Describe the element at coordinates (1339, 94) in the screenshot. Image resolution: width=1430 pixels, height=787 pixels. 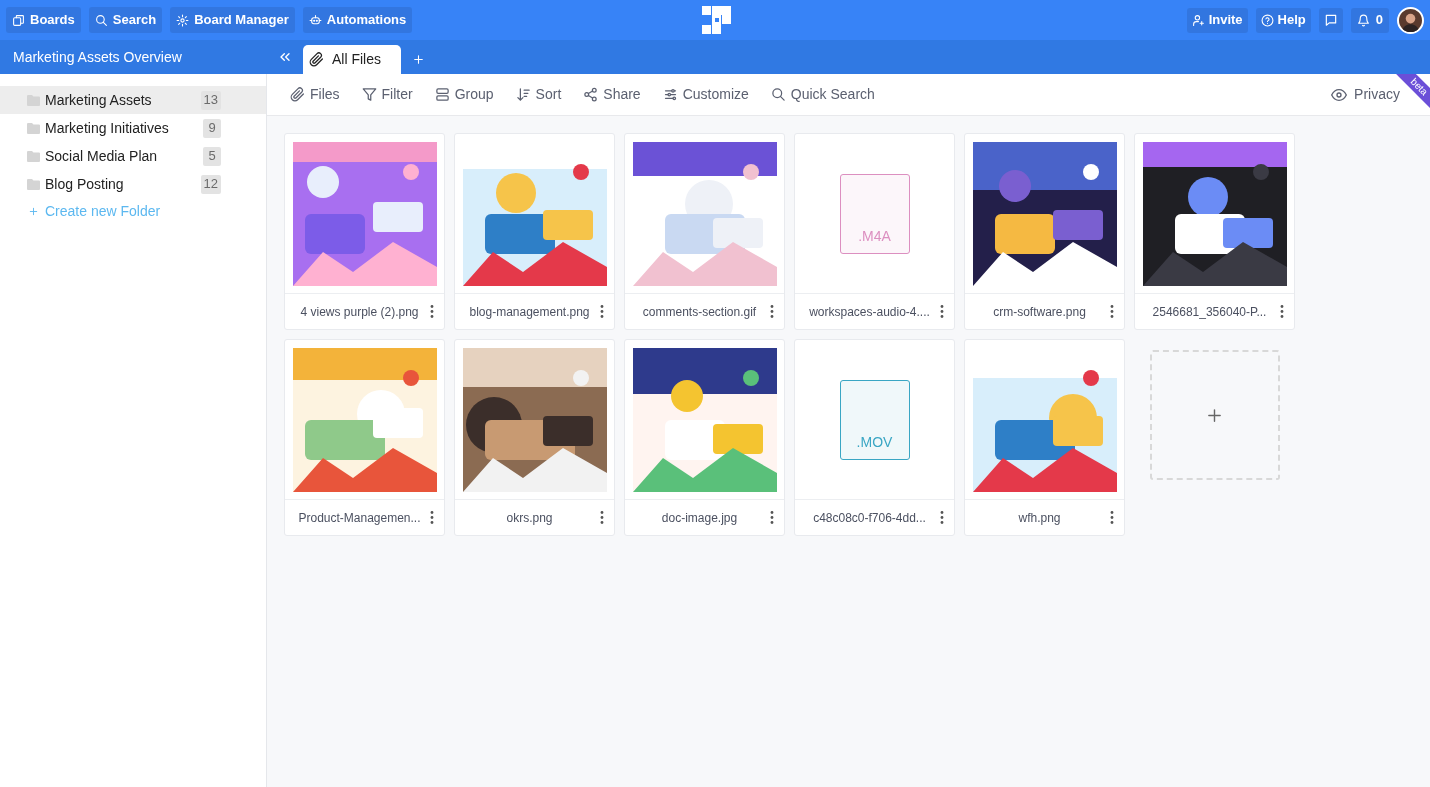
I see `eye-icon` at that location.